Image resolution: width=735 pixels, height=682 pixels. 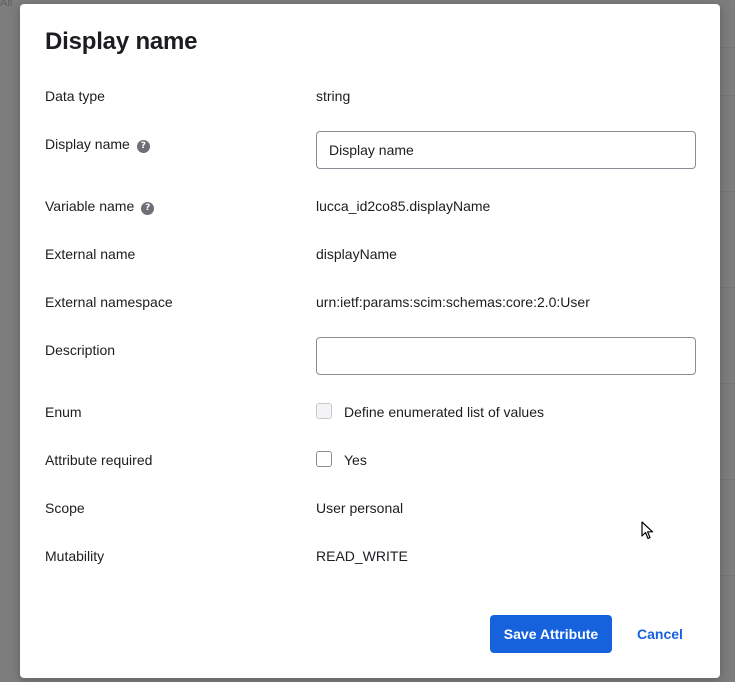 What do you see at coordinates (6, 3) in the screenshot?
I see `background-text: All` at bounding box center [6, 3].